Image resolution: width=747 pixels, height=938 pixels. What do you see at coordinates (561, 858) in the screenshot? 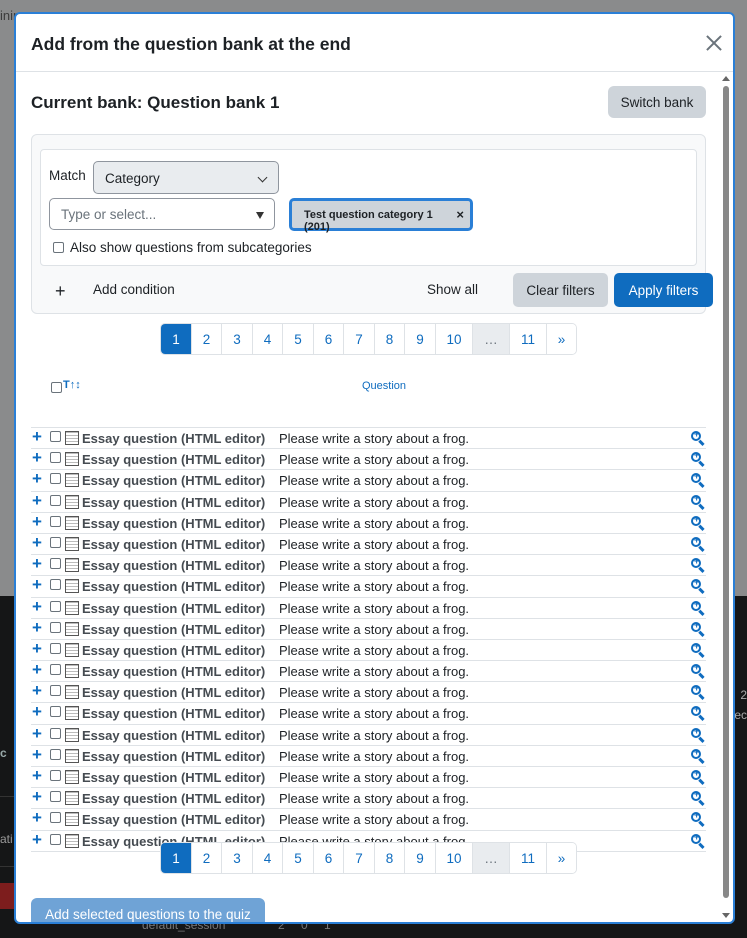
I see `next-page-link: »` at bounding box center [561, 858].